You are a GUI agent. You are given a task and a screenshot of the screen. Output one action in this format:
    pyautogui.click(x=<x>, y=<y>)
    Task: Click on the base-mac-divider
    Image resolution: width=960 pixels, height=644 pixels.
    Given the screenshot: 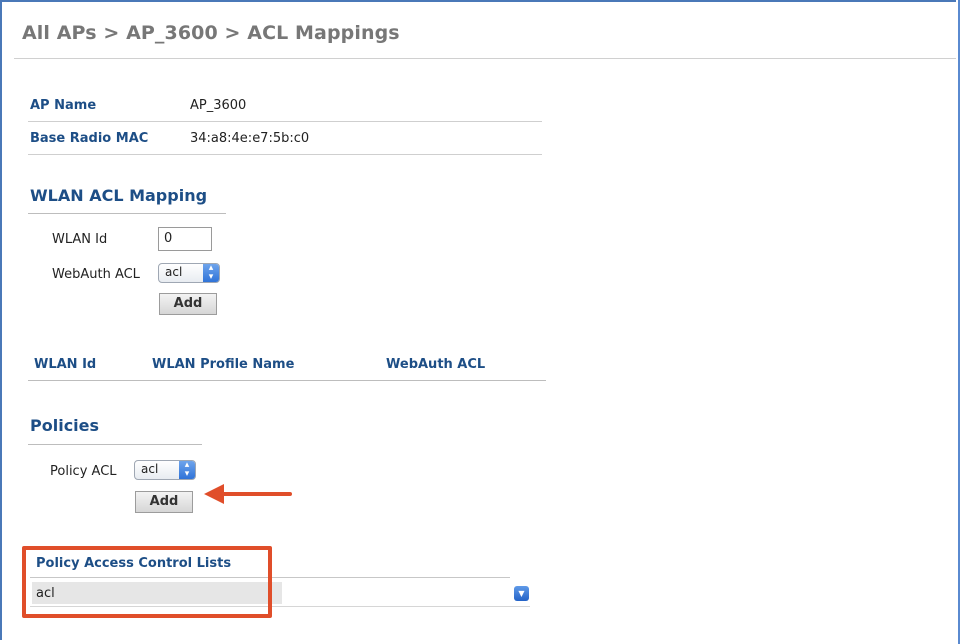 What is the action you would take?
    pyautogui.click(x=285, y=154)
    